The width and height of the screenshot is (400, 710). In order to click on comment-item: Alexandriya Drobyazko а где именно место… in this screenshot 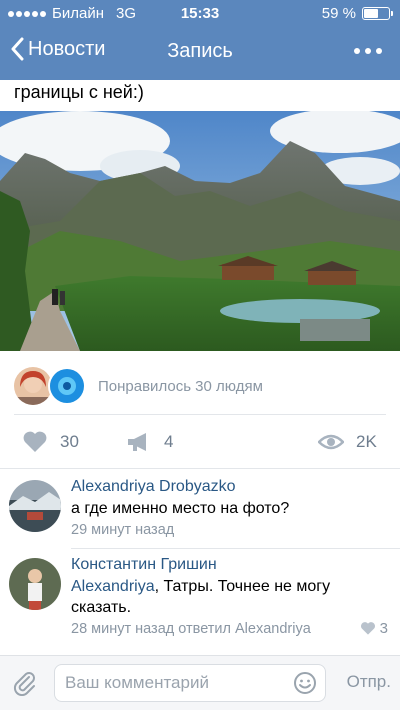, I will do `click(200, 508)`.